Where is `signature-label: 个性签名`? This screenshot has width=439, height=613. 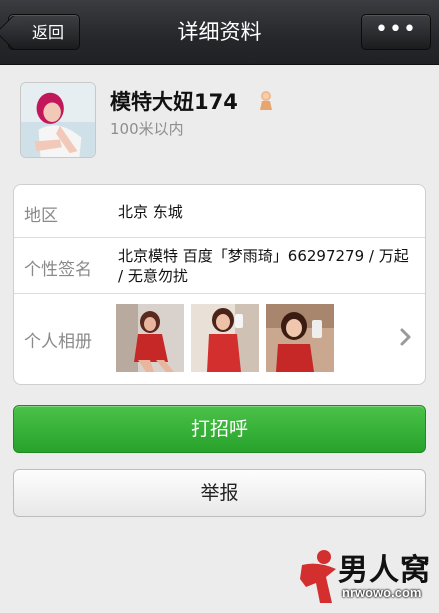 signature-label: 个性签名 is located at coordinates (58, 270).